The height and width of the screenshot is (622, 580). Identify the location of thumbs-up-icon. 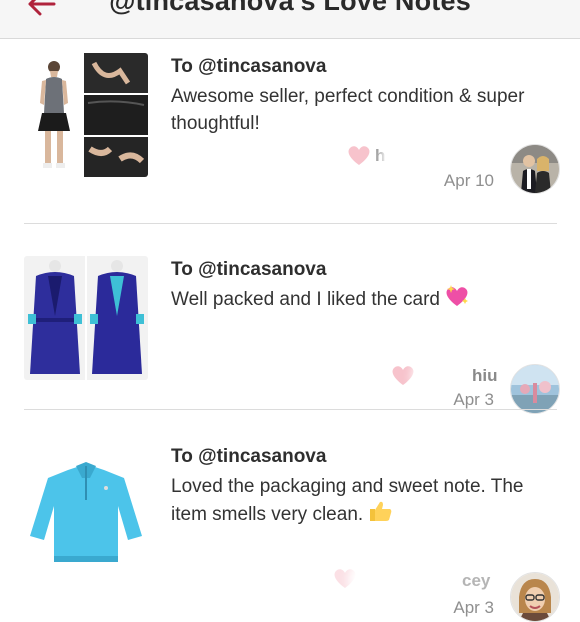
(380, 515).